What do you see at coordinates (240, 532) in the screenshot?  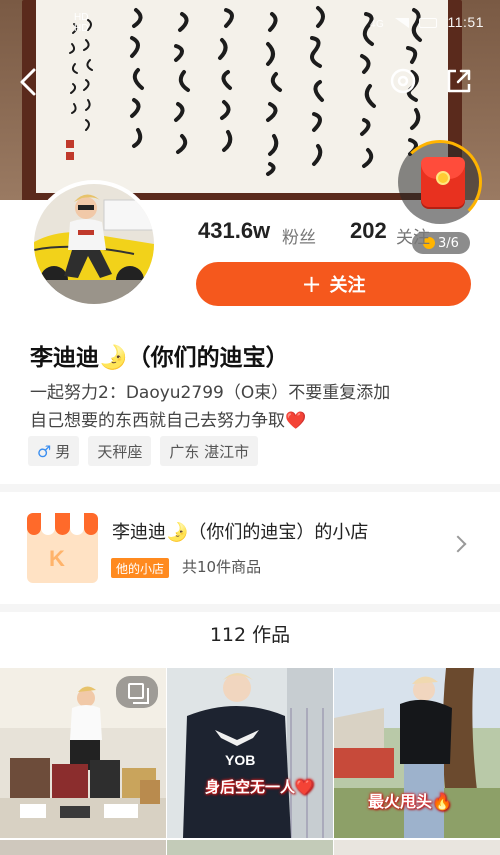 I see `store-title: 李迪迪🌛（你们的迪宝）的小店` at bounding box center [240, 532].